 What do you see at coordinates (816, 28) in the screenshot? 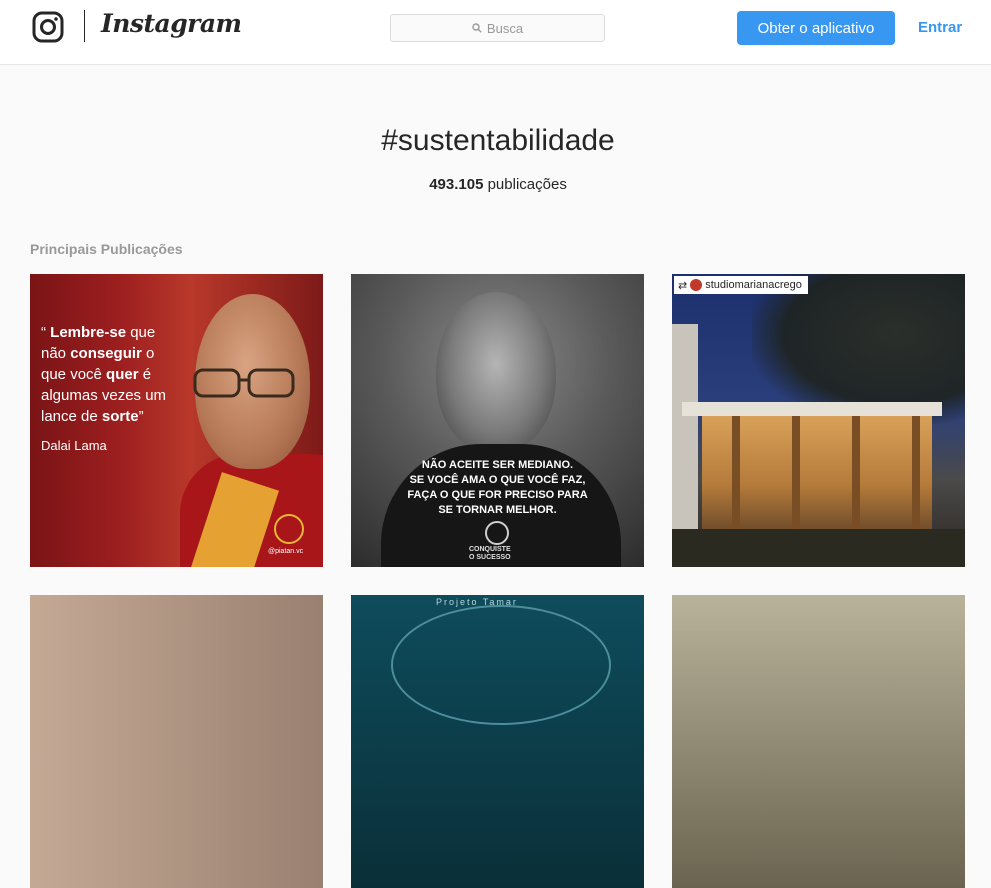
I see `get-app-button: Obter o aplicativo` at bounding box center [816, 28].